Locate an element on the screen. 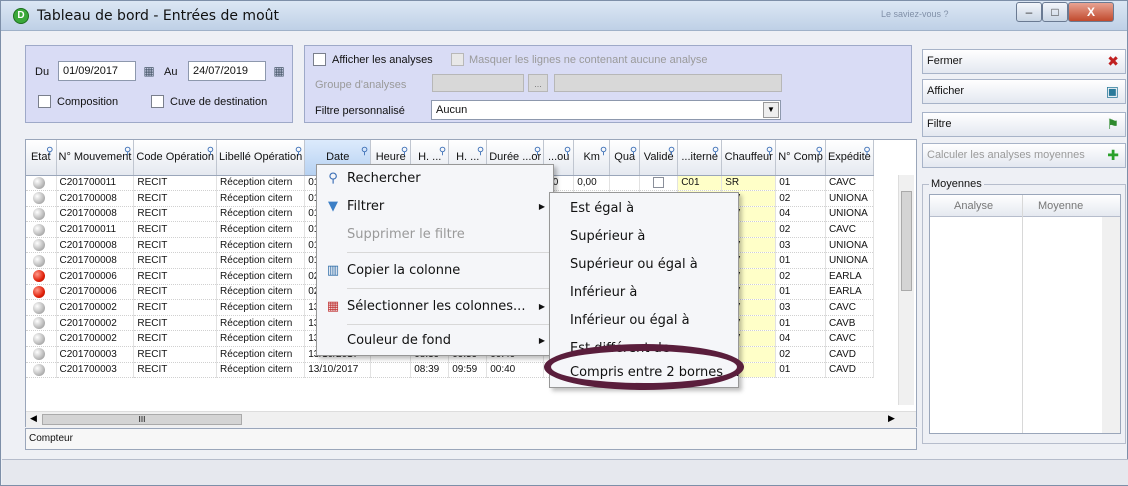 The width and height of the screenshot is (1128, 486). filtre-perso-select: Aucun is located at coordinates (606, 110).